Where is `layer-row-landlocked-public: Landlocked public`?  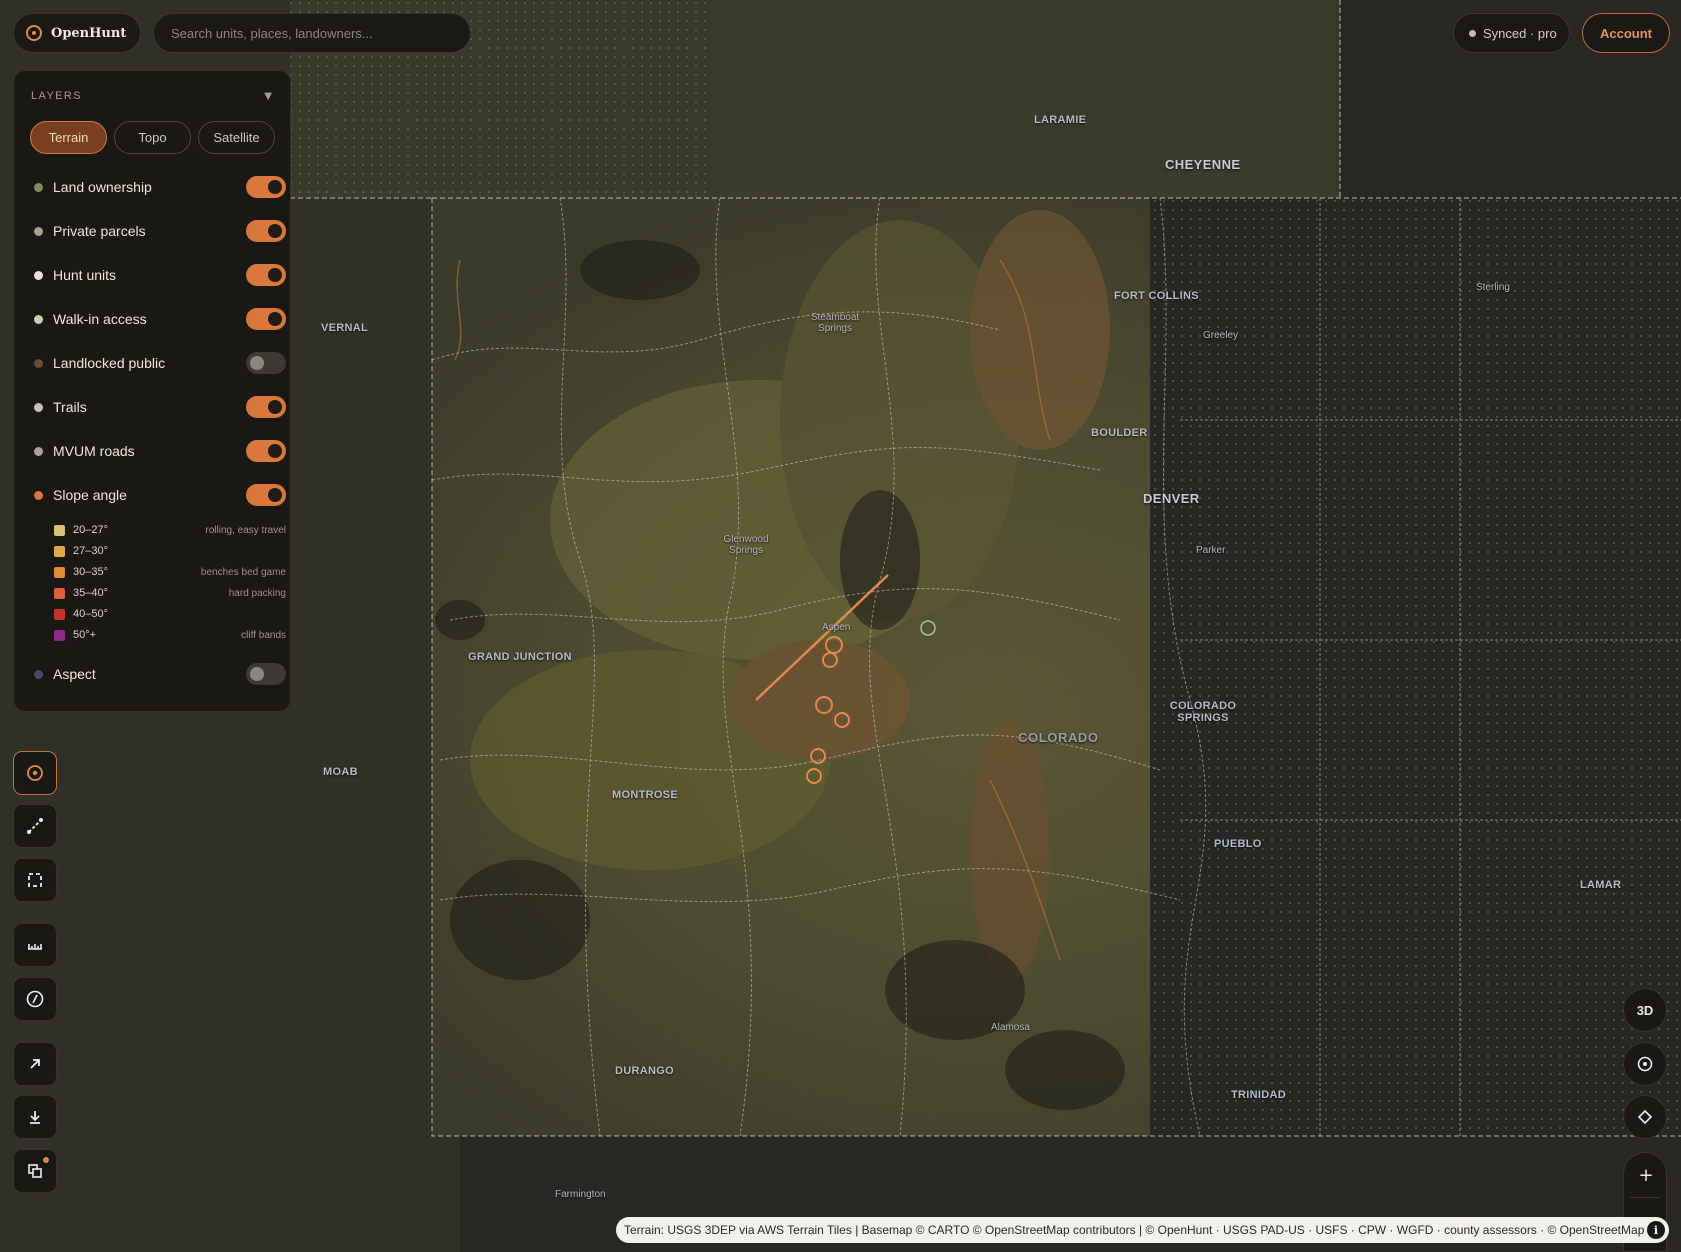
layer-row-landlocked-public: Landlocked public is located at coordinates (160, 363).